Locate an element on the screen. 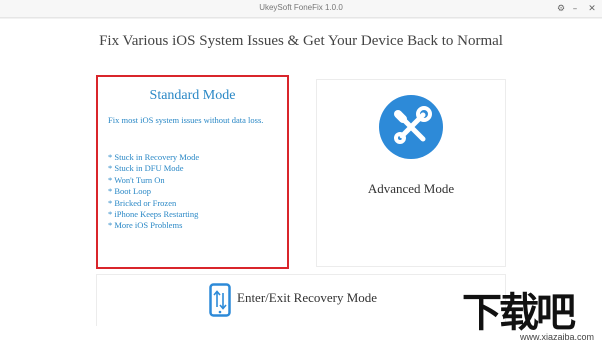  phone-arrows-icon is located at coordinates (220, 300).